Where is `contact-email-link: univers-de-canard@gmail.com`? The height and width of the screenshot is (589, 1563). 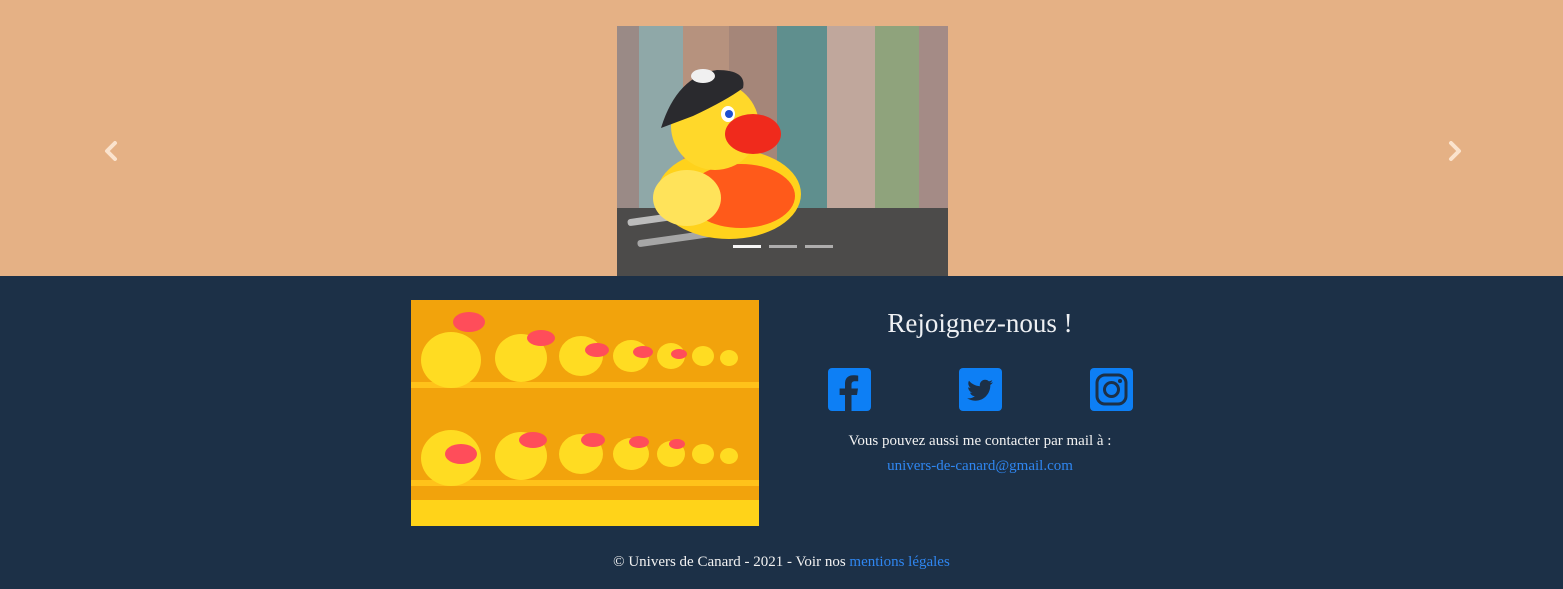
contact-email-link: univers-de-canard@gmail.com is located at coordinates (980, 466).